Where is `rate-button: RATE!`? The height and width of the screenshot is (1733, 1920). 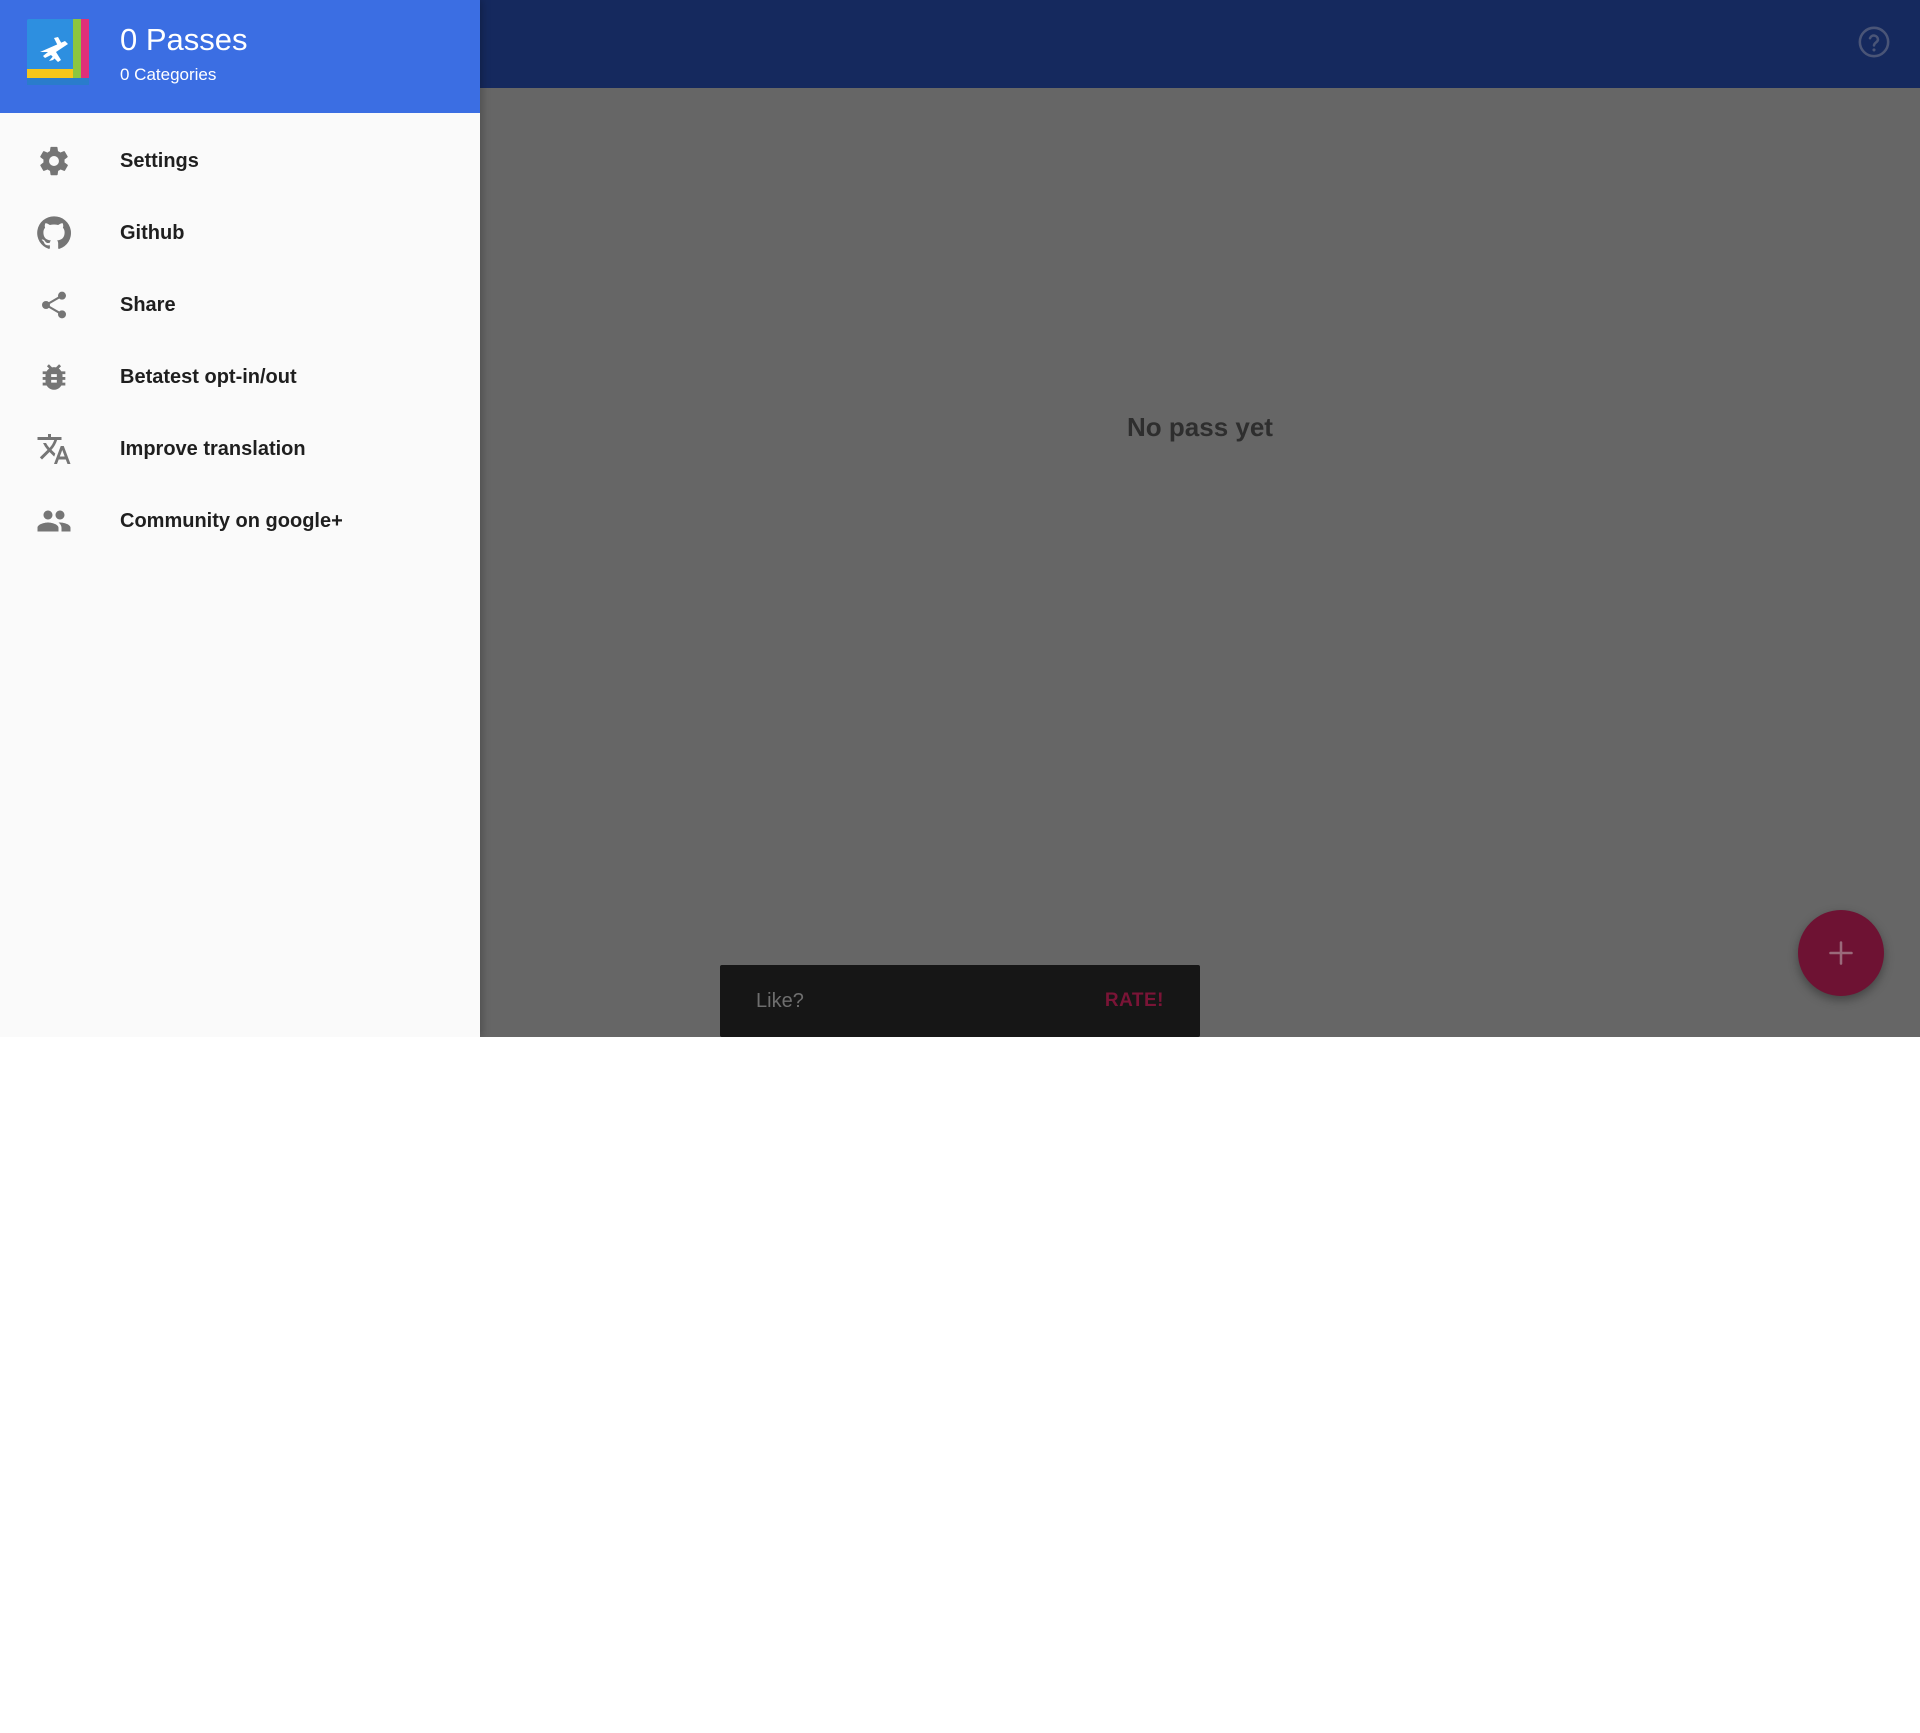
rate-button: RATE! is located at coordinates (1134, 1001).